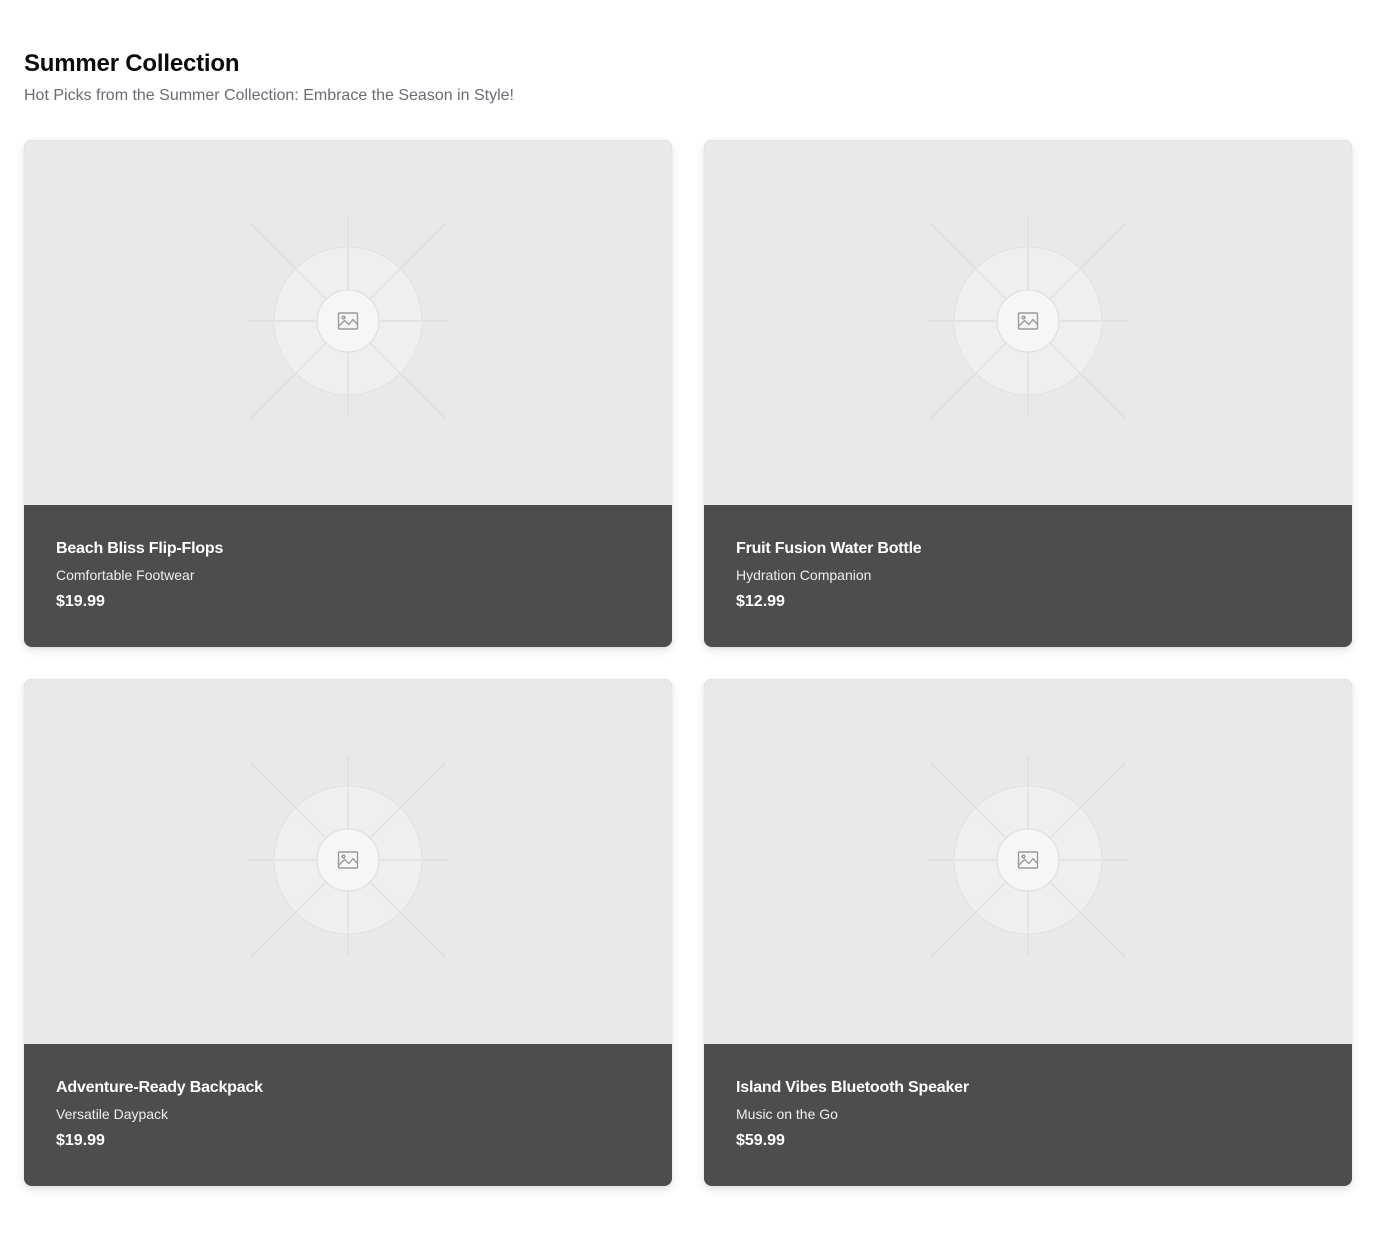 Image resolution: width=1376 pixels, height=1233 pixels. Describe the element at coordinates (1028, 1088) in the screenshot. I see `product-name: Island Vibes Bluetooth Speaker` at that location.